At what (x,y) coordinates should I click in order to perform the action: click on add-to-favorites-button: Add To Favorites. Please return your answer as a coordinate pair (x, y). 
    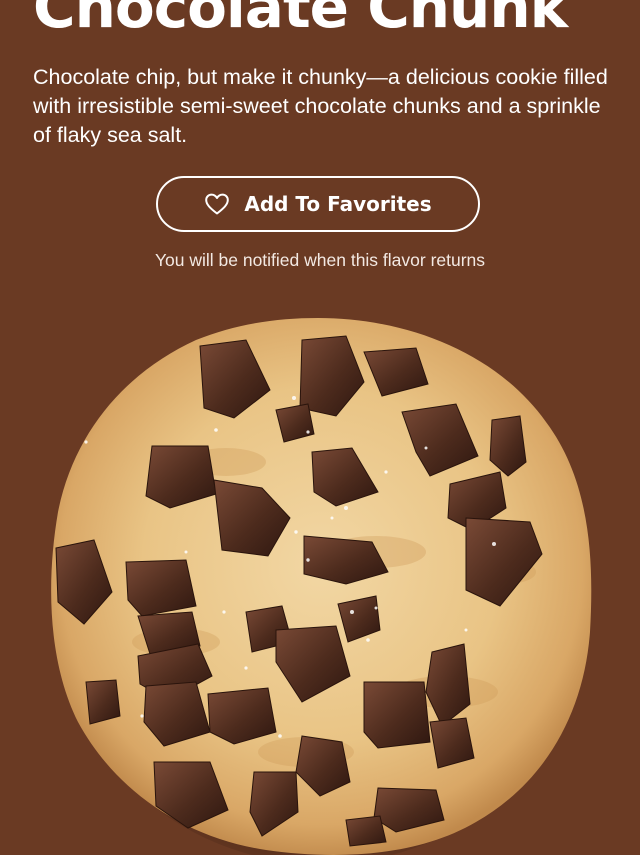
    Looking at the image, I should click on (318, 204).